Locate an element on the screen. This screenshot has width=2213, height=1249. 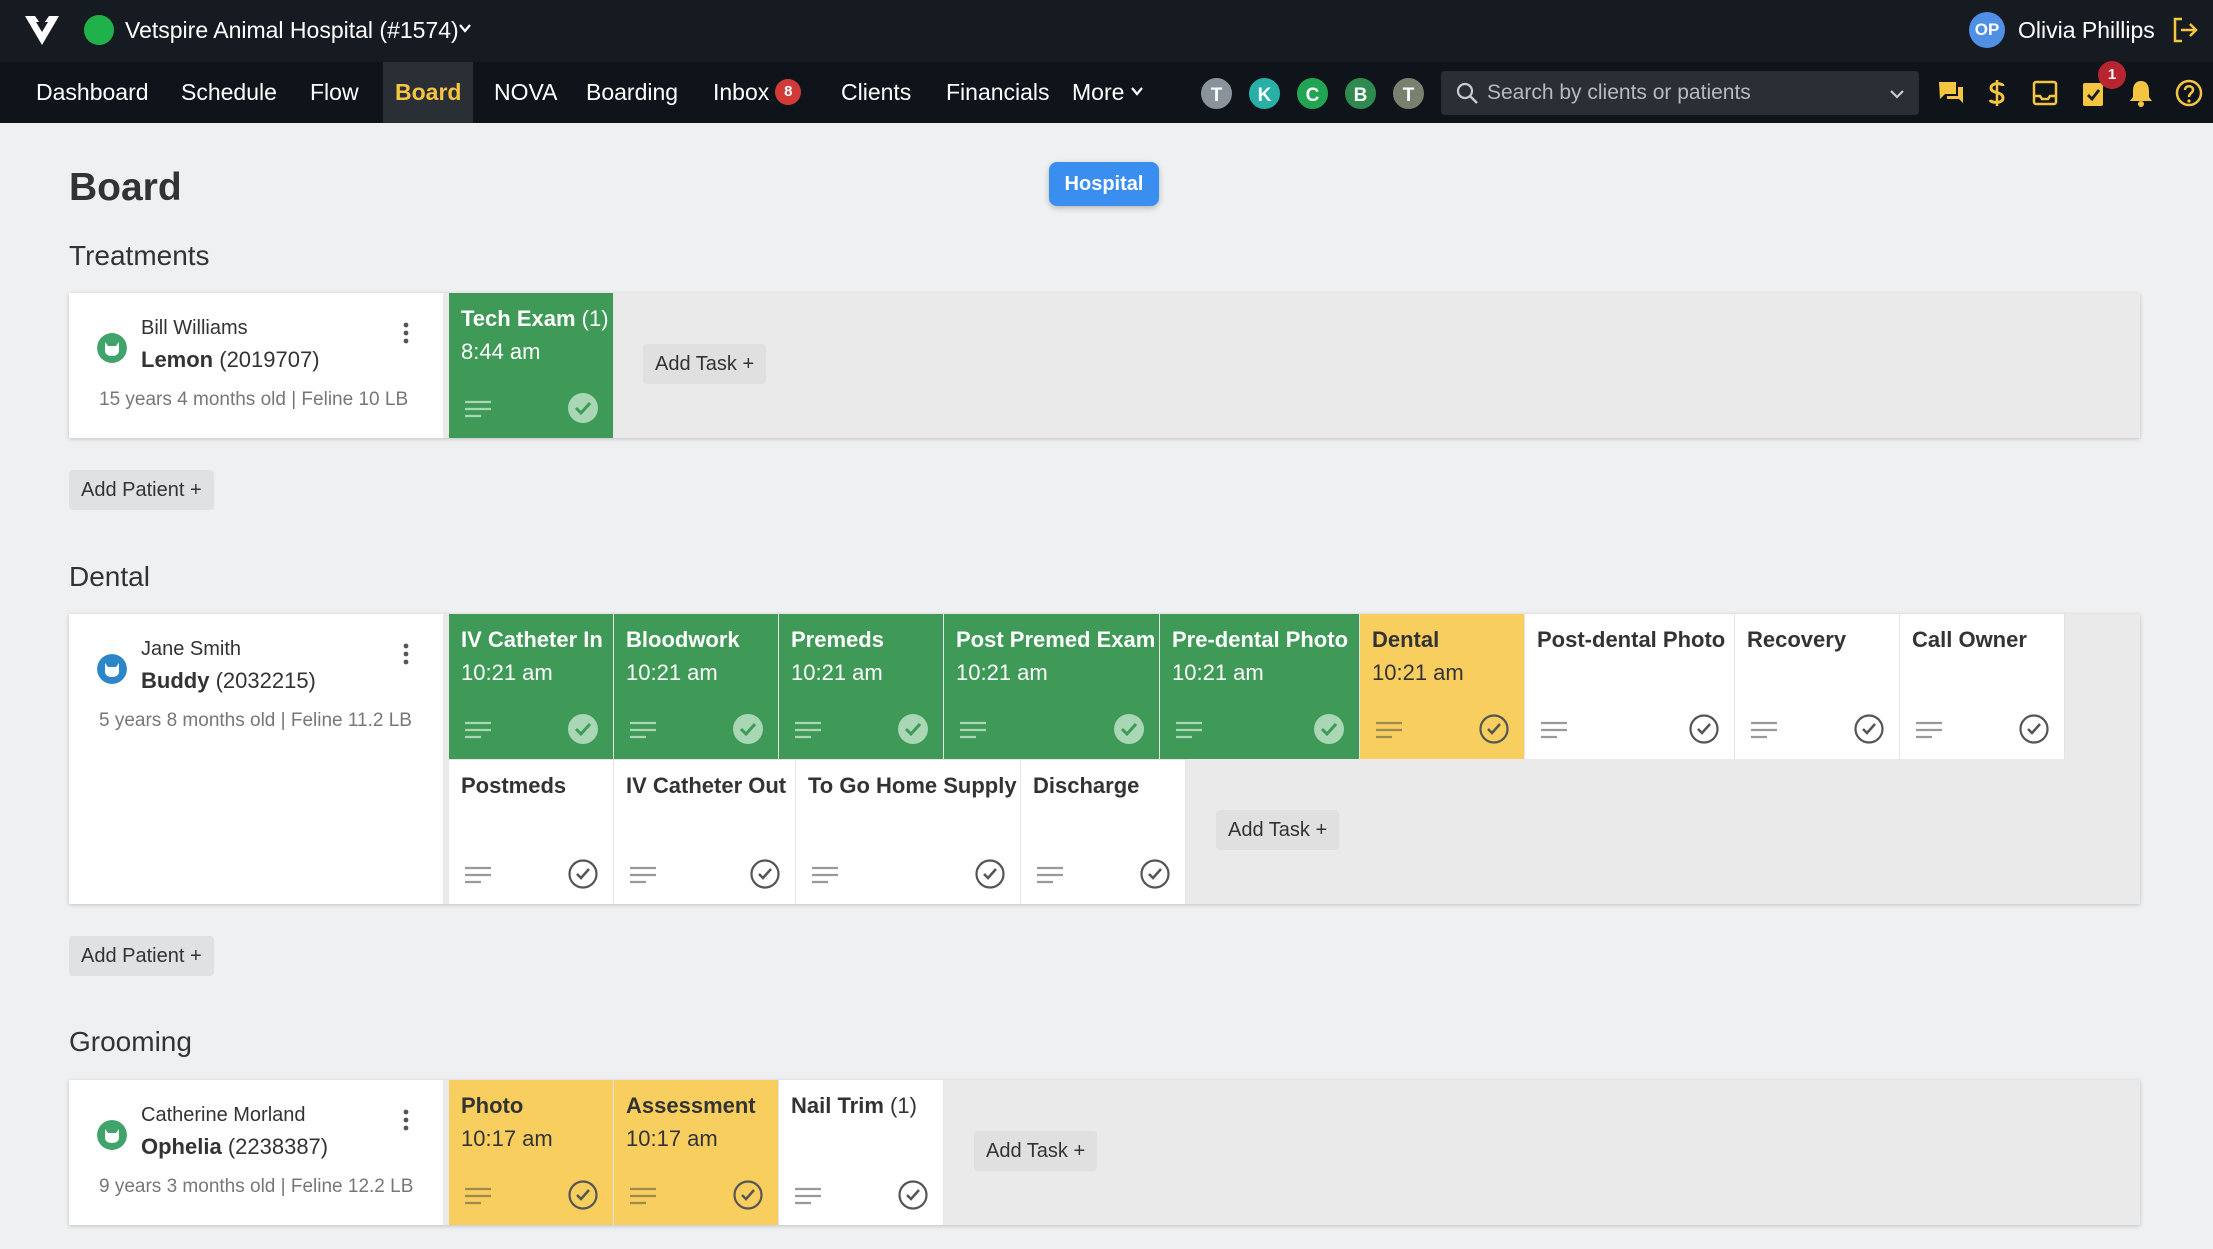
owner-name: Catherine Morland is located at coordinates (223, 1115).